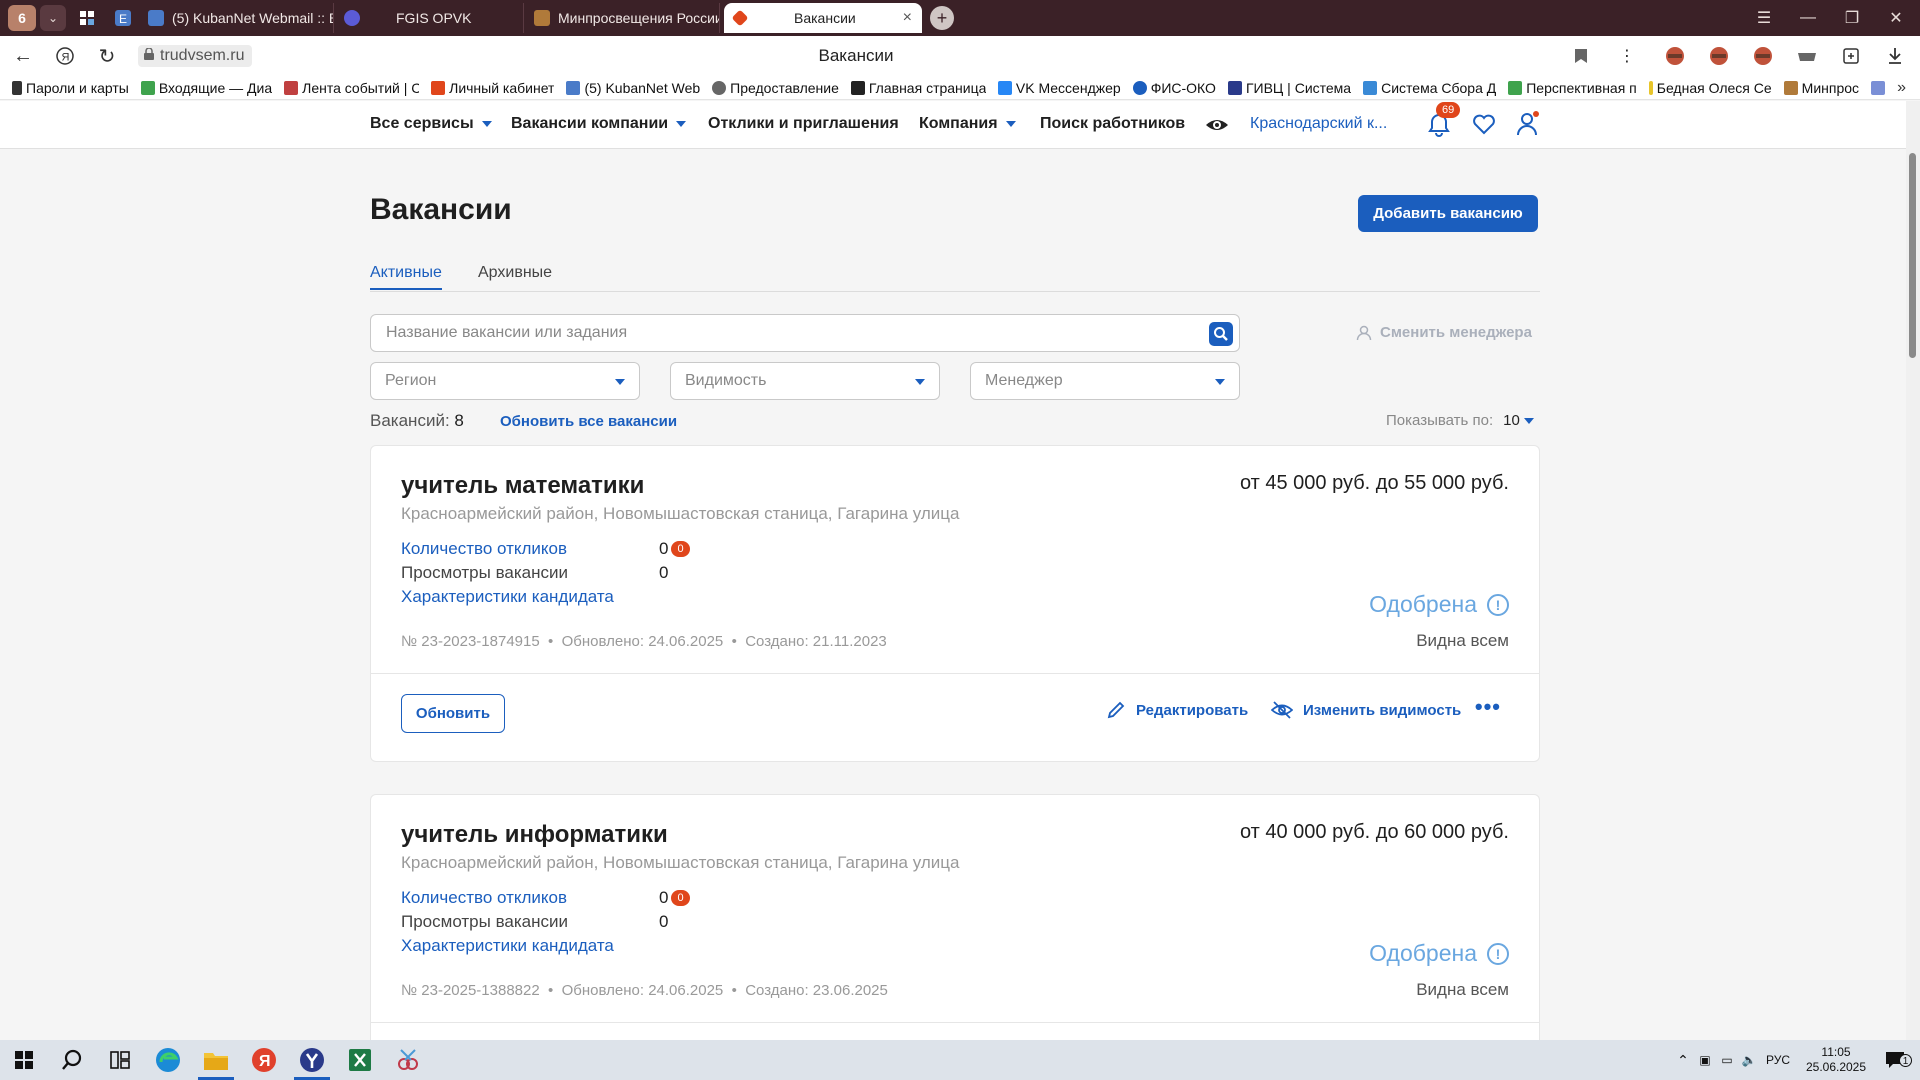 This screenshot has height=1080, width=1920. I want to click on more-options-icon: •••, so click(1488, 707).